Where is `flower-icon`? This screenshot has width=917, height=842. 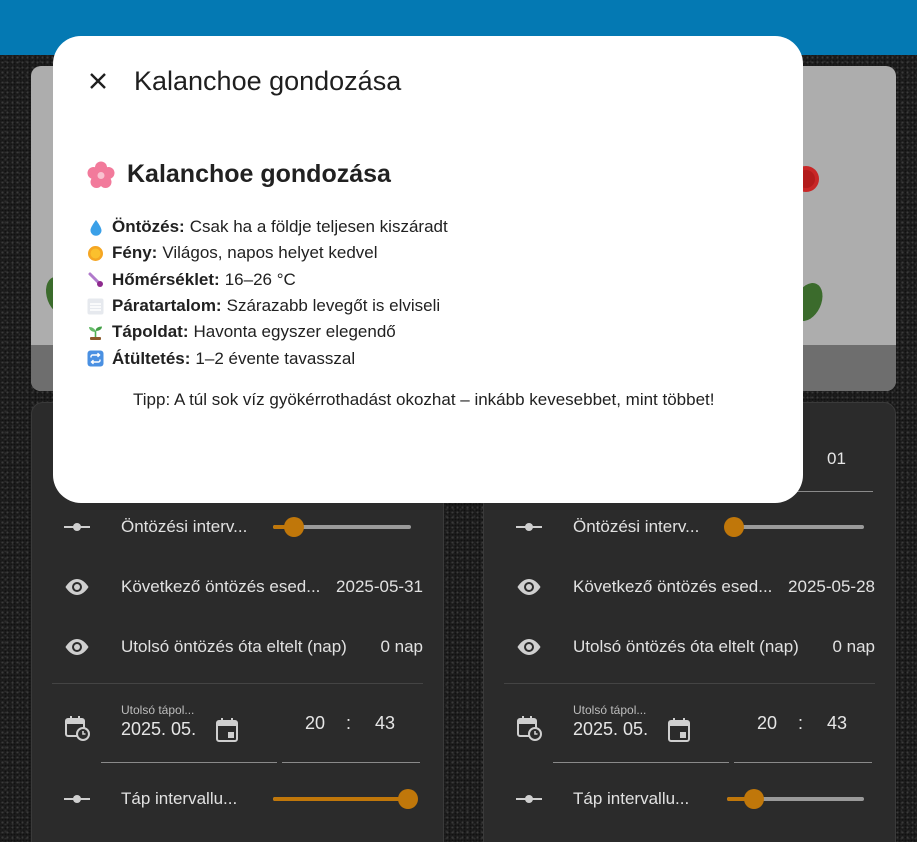 flower-icon is located at coordinates (101, 175).